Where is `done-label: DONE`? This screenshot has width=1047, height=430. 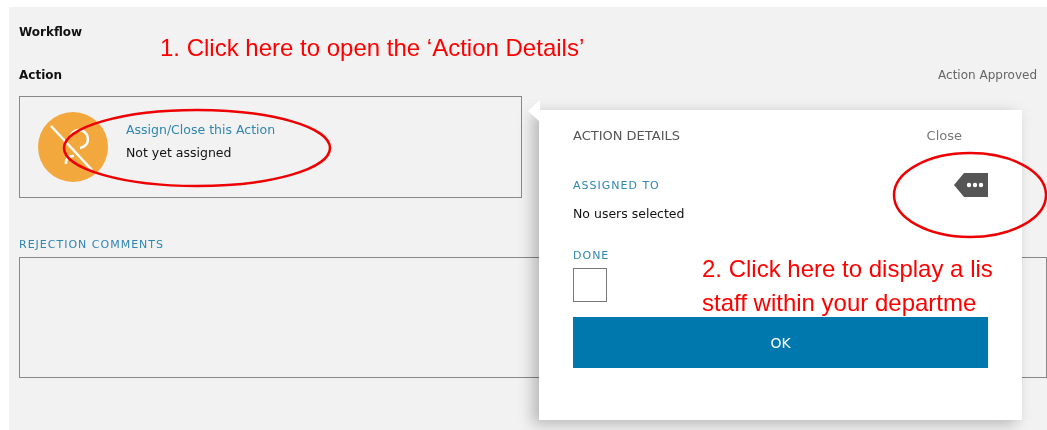 done-label: DONE is located at coordinates (591, 255).